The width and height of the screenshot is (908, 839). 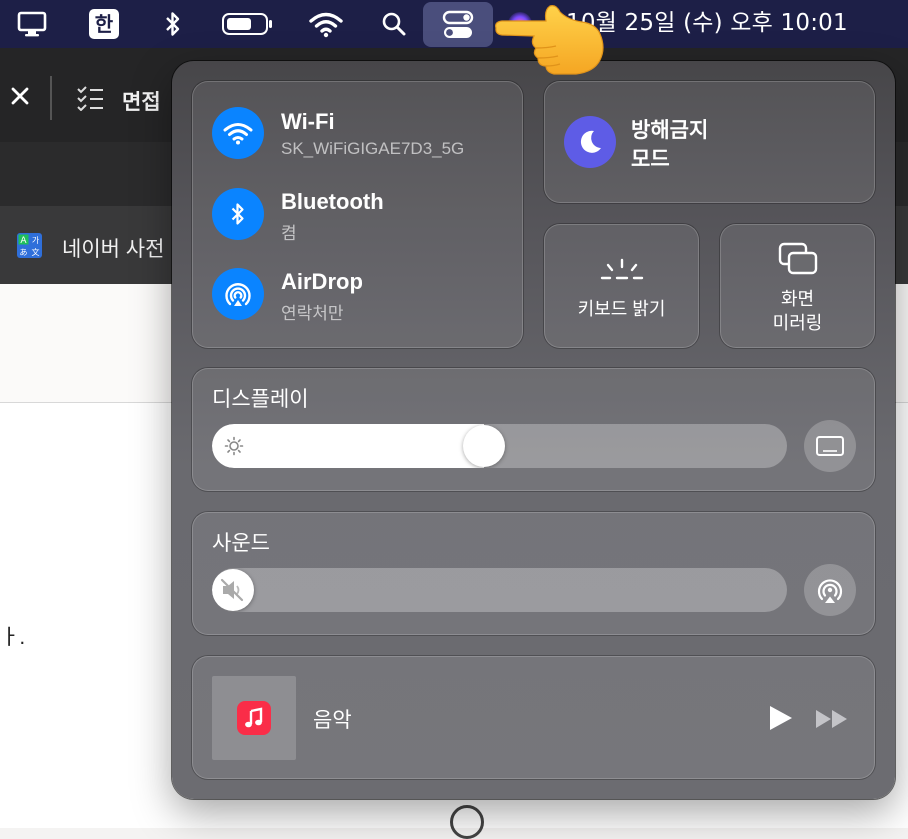 What do you see at coordinates (51, 98) in the screenshot?
I see `toolbar-divider` at bounding box center [51, 98].